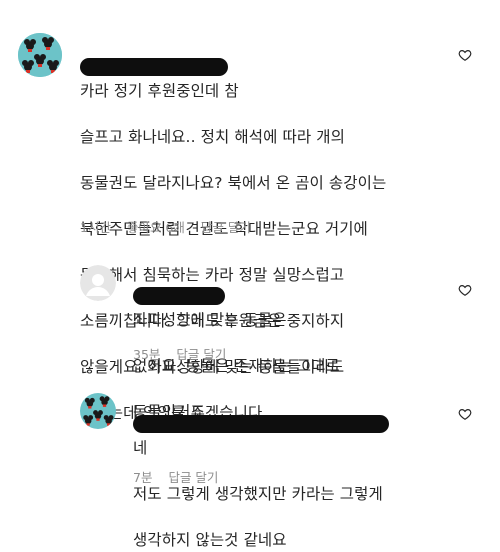 This screenshot has width=500, height=552. I want to click on comment-time: 35분, so click(147, 354).